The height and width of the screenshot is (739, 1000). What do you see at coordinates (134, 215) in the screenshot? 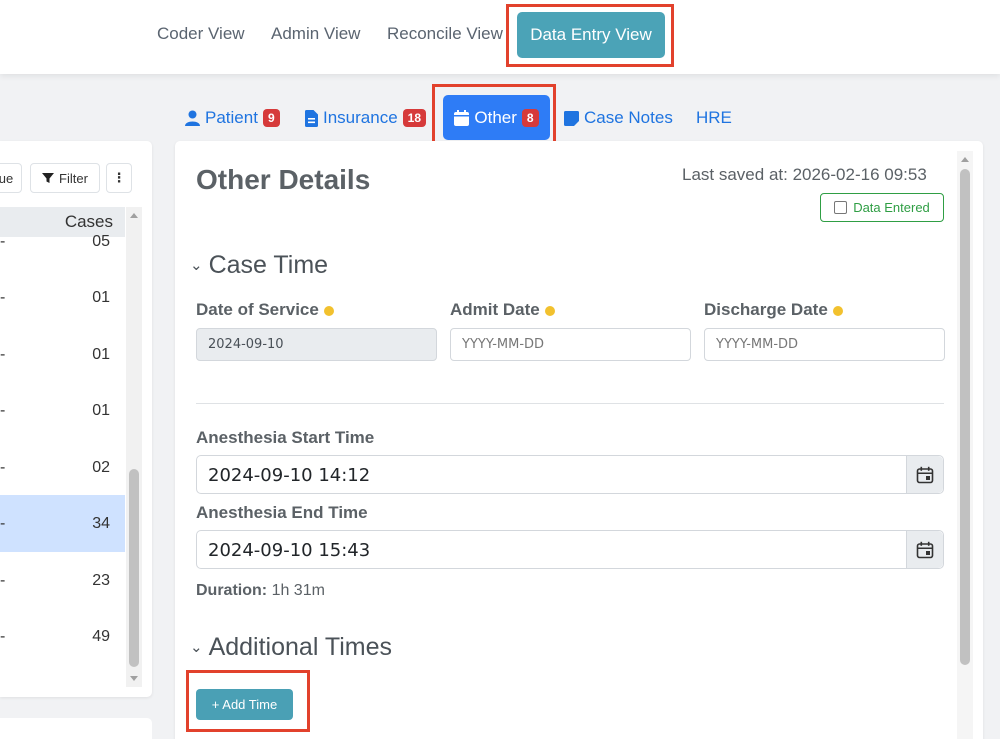
I see `scroll-up-icon` at bounding box center [134, 215].